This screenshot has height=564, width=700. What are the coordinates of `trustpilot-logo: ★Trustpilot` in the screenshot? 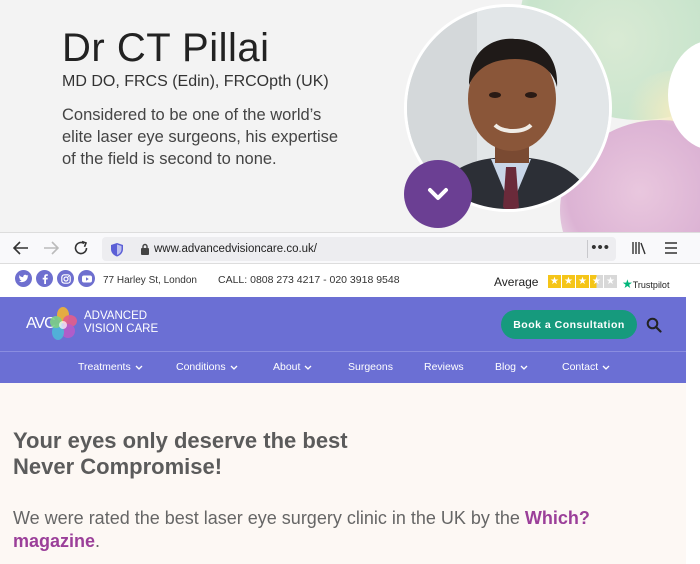 It's located at (645, 284).